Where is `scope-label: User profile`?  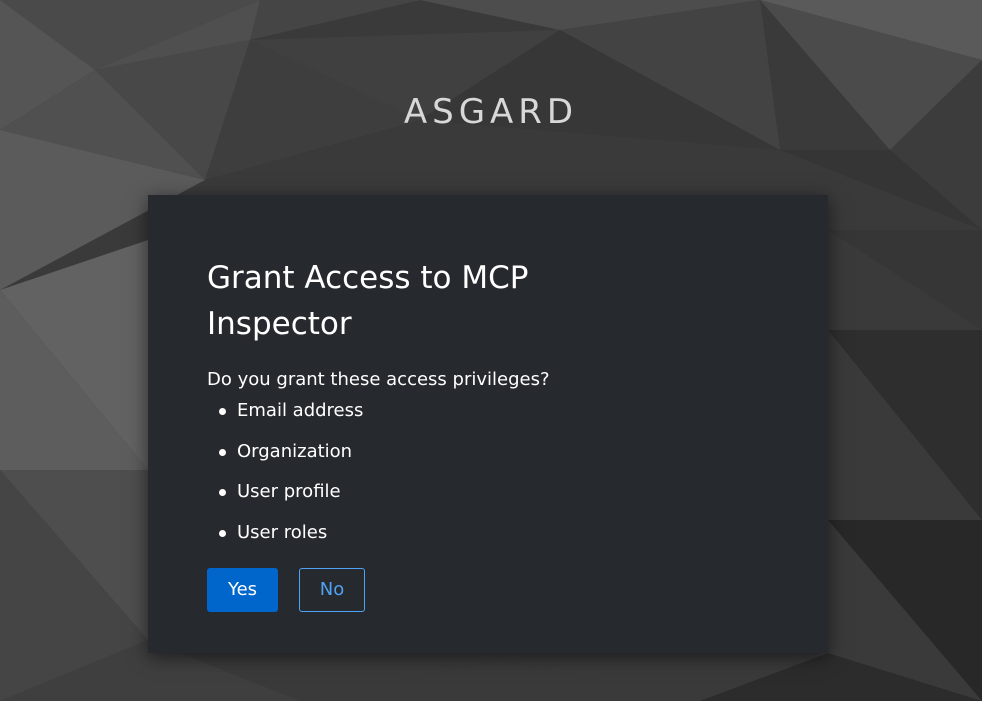 scope-label: User profile is located at coordinates (289, 492).